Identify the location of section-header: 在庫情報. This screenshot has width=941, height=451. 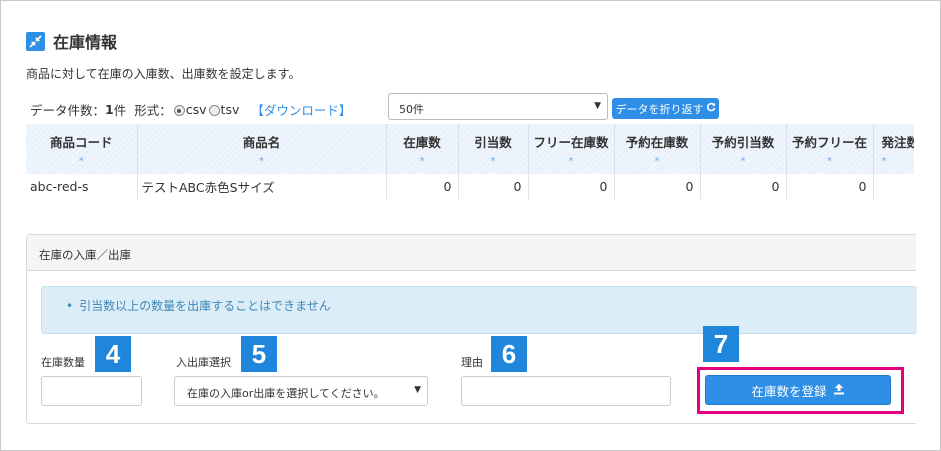
(71, 41).